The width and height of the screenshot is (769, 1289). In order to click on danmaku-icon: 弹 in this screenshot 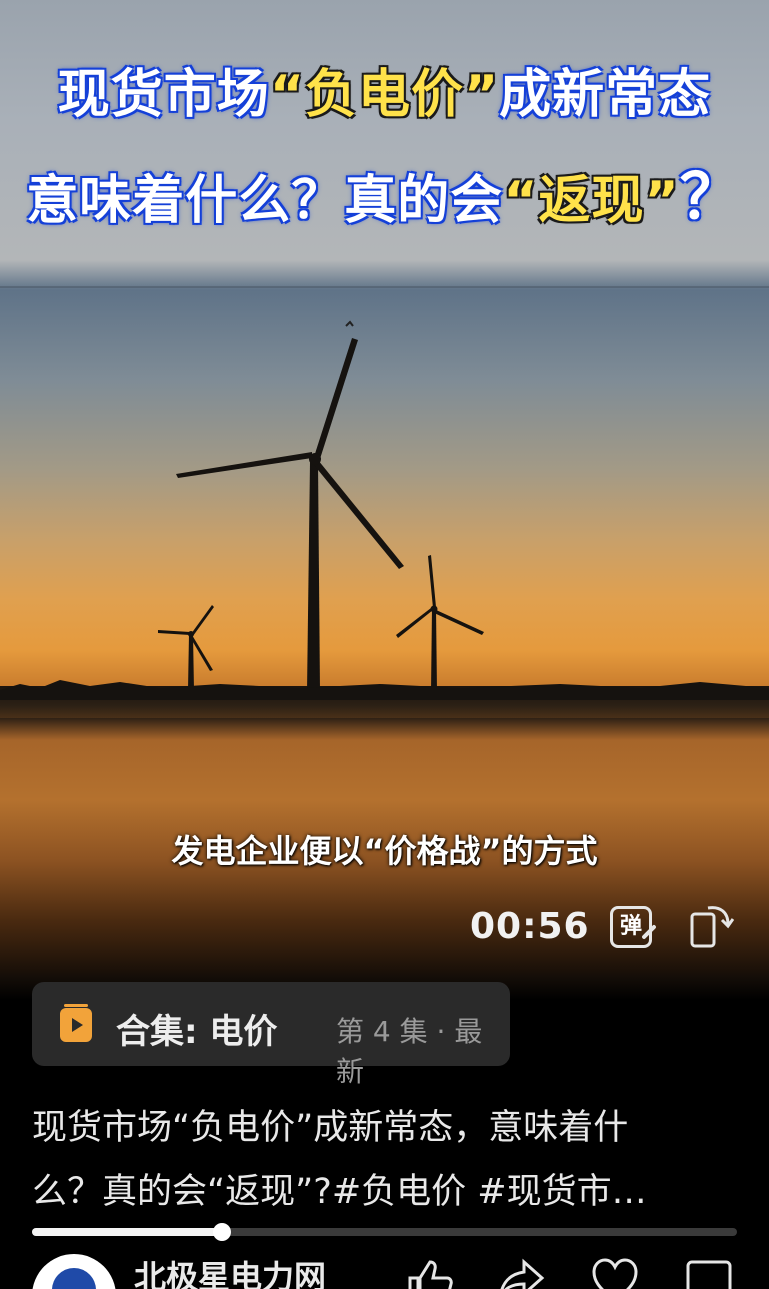, I will do `click(631, 927)`.